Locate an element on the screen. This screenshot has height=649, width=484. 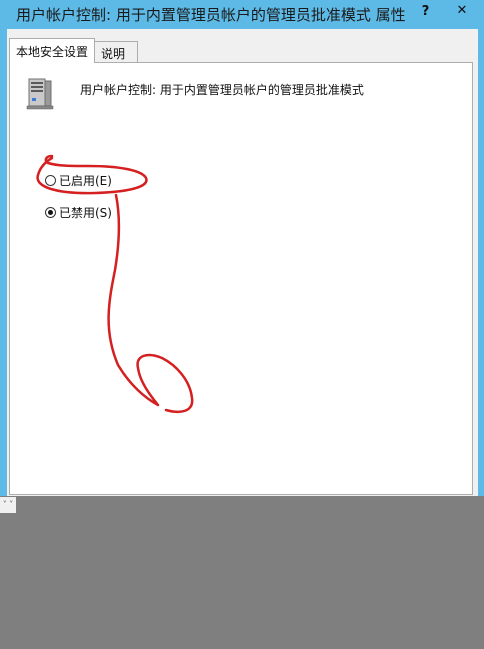
title-bar: 用户帐户控制: 用于内置管理员帐户的管理员批准模式 属性 ? ✕ is located at coordinates (242, 14).